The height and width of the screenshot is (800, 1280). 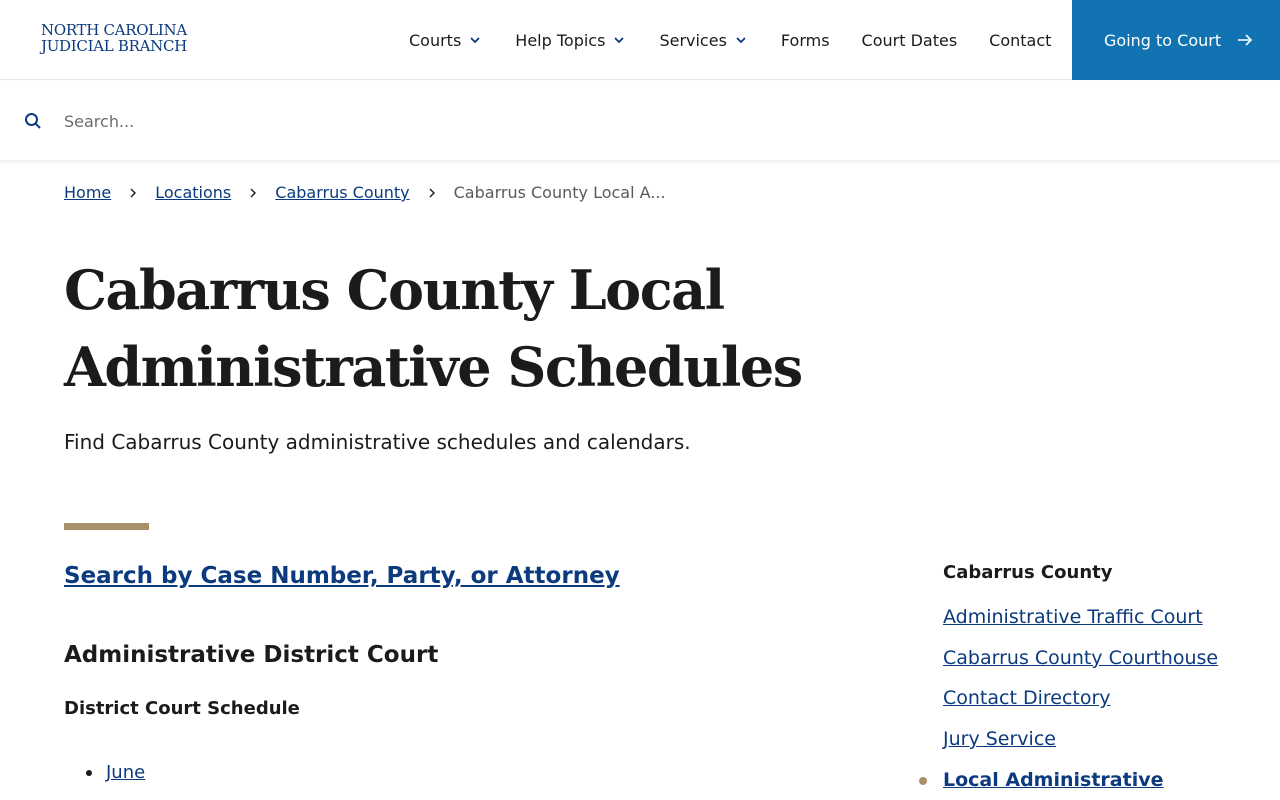 What do you see at coordinates (87, 192) in the screenshot?
I see `breadcrumb-home: Home` at bounding box center [87, 192].